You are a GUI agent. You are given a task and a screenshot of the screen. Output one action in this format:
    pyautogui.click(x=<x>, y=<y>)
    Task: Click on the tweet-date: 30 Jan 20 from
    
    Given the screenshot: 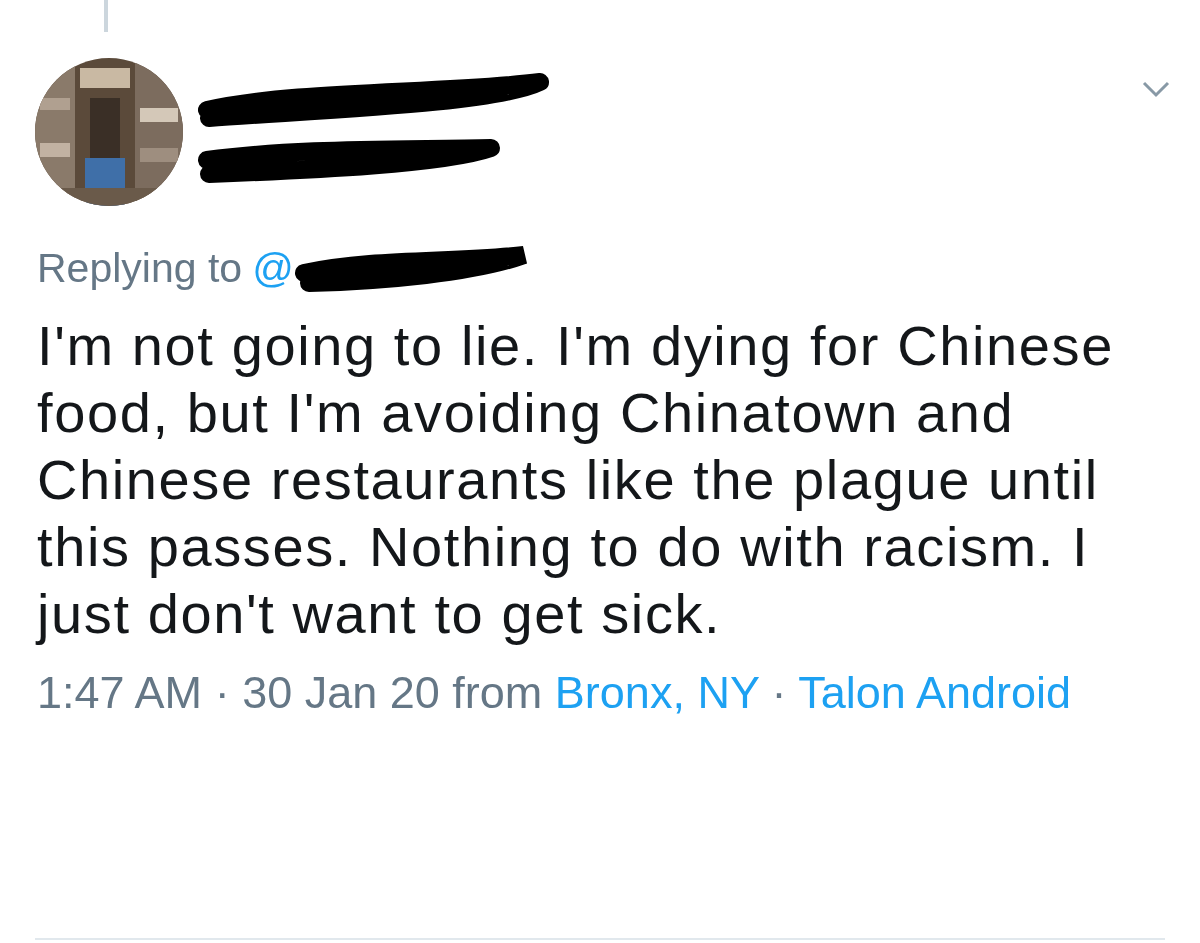 What is the action you would take?
    pyautogui.click(x=392, y=692)
    